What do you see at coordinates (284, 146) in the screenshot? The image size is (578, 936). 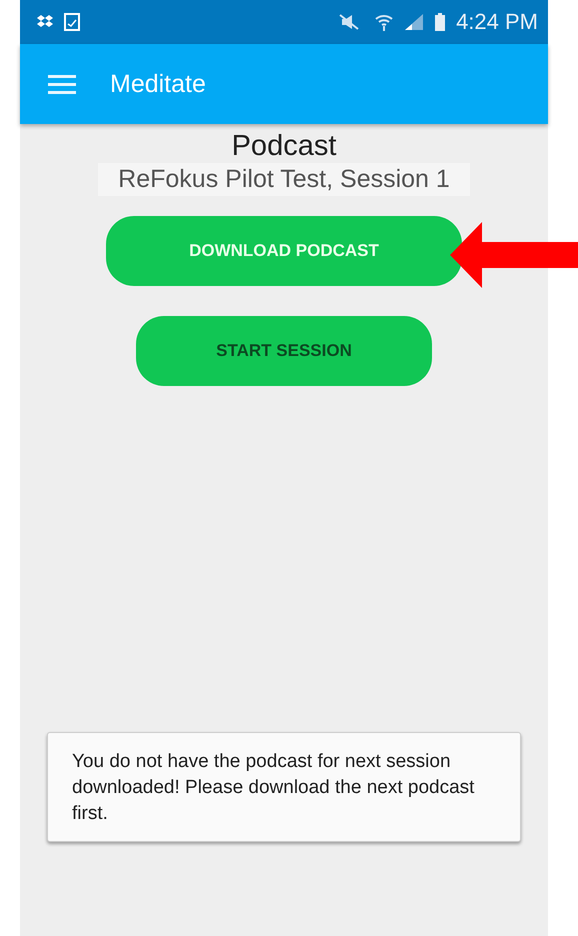 I see `page-heading: Podcast` at bounding box center [284, 146].